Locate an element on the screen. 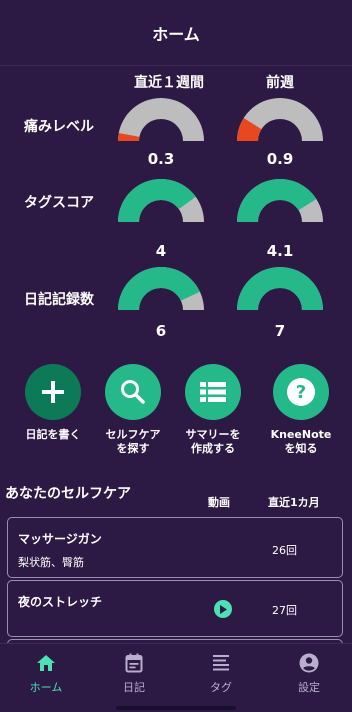 The image size is (352, 712). bottom-navigation: ホーム 日記 タグ 設定 is located at coordinates (176, 677).